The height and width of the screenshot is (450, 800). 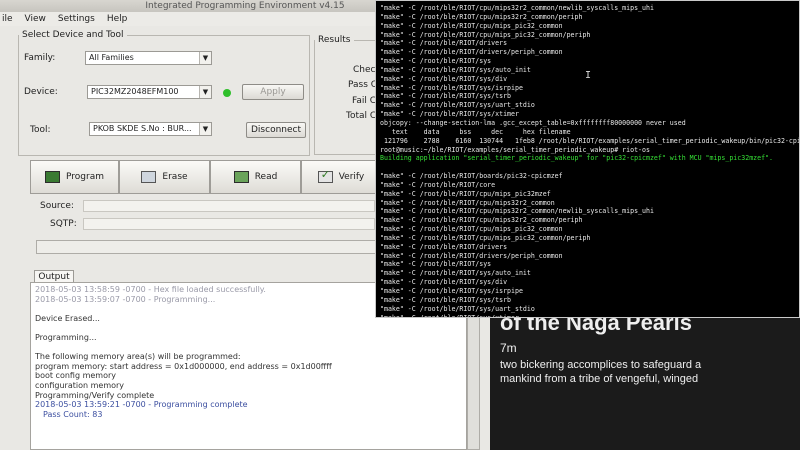 What do you see at coordinates (75, 376) in the screenshot?
I see `output-line: boot config memory` at bounding box center [75, 376].